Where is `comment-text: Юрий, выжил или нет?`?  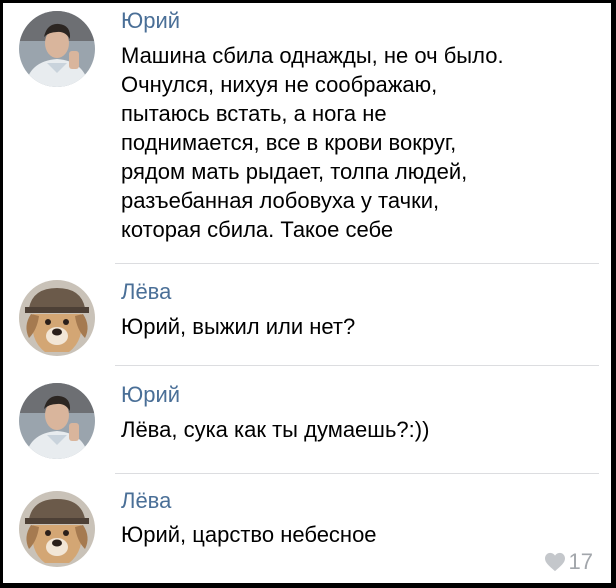
comment-text: Юрий, выжил или нет? is located at coordinates (238, 326).